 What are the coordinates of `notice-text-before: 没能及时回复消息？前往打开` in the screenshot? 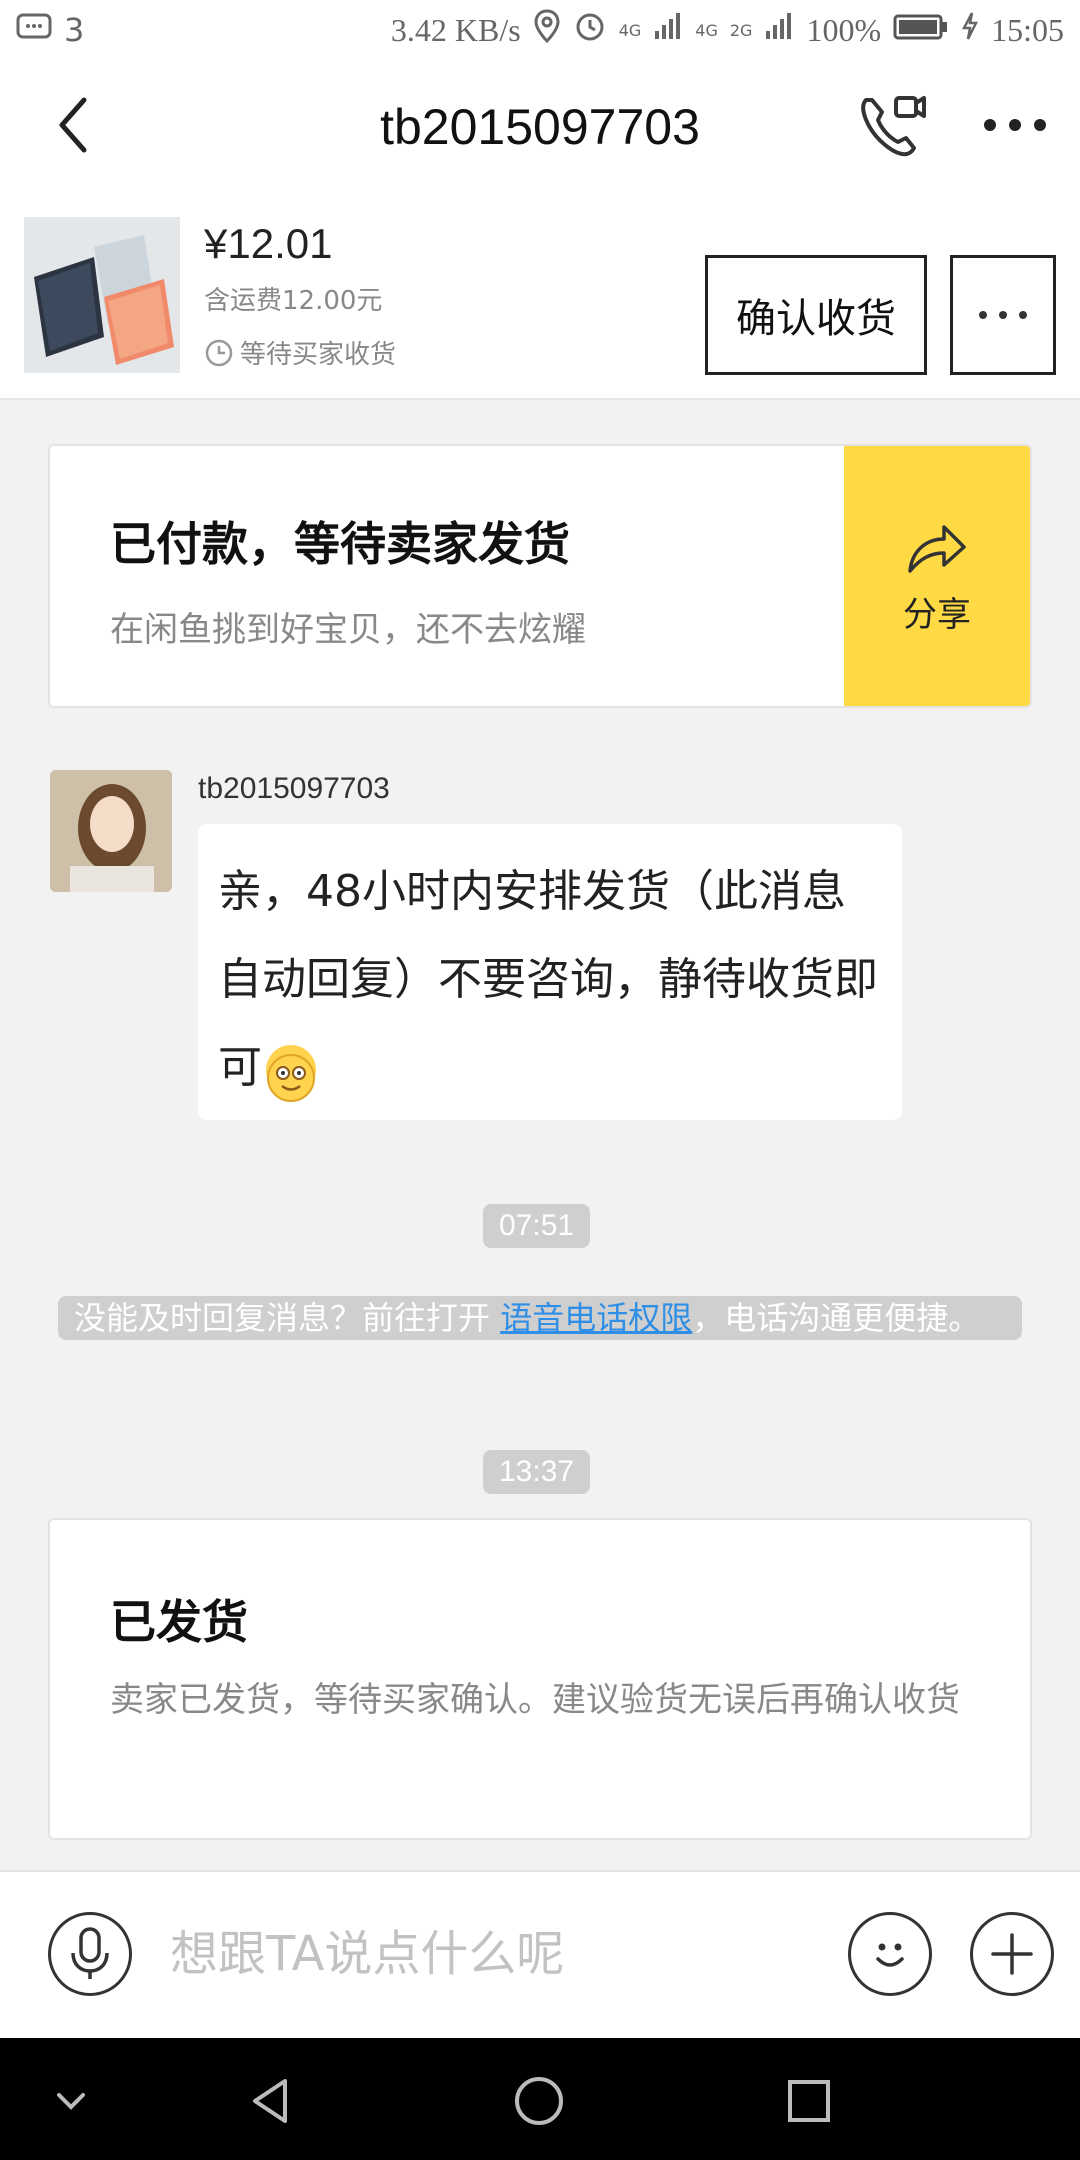 It's located at (287, 1318).